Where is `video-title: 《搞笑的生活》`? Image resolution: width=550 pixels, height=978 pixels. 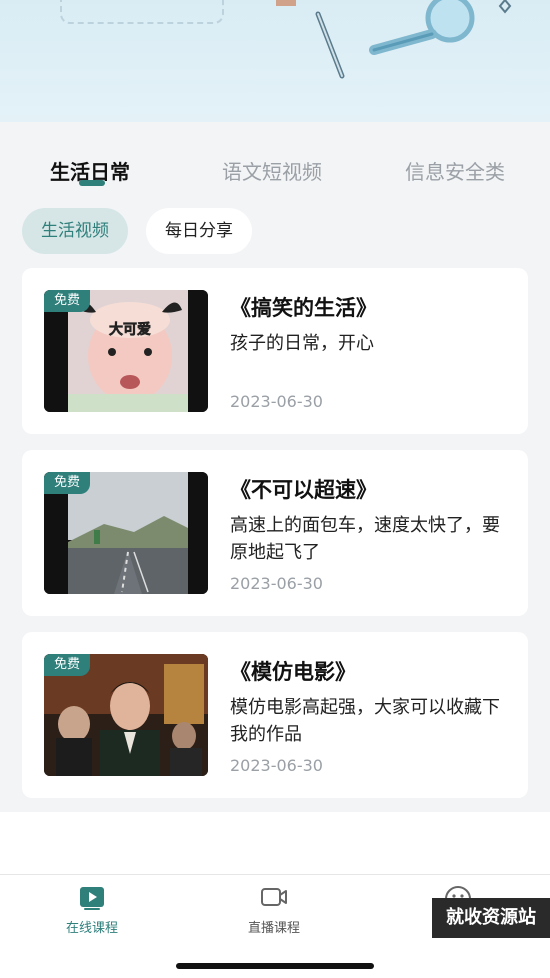 video-title: 《搞笑的生活》 is located at coordinates (303, 307).